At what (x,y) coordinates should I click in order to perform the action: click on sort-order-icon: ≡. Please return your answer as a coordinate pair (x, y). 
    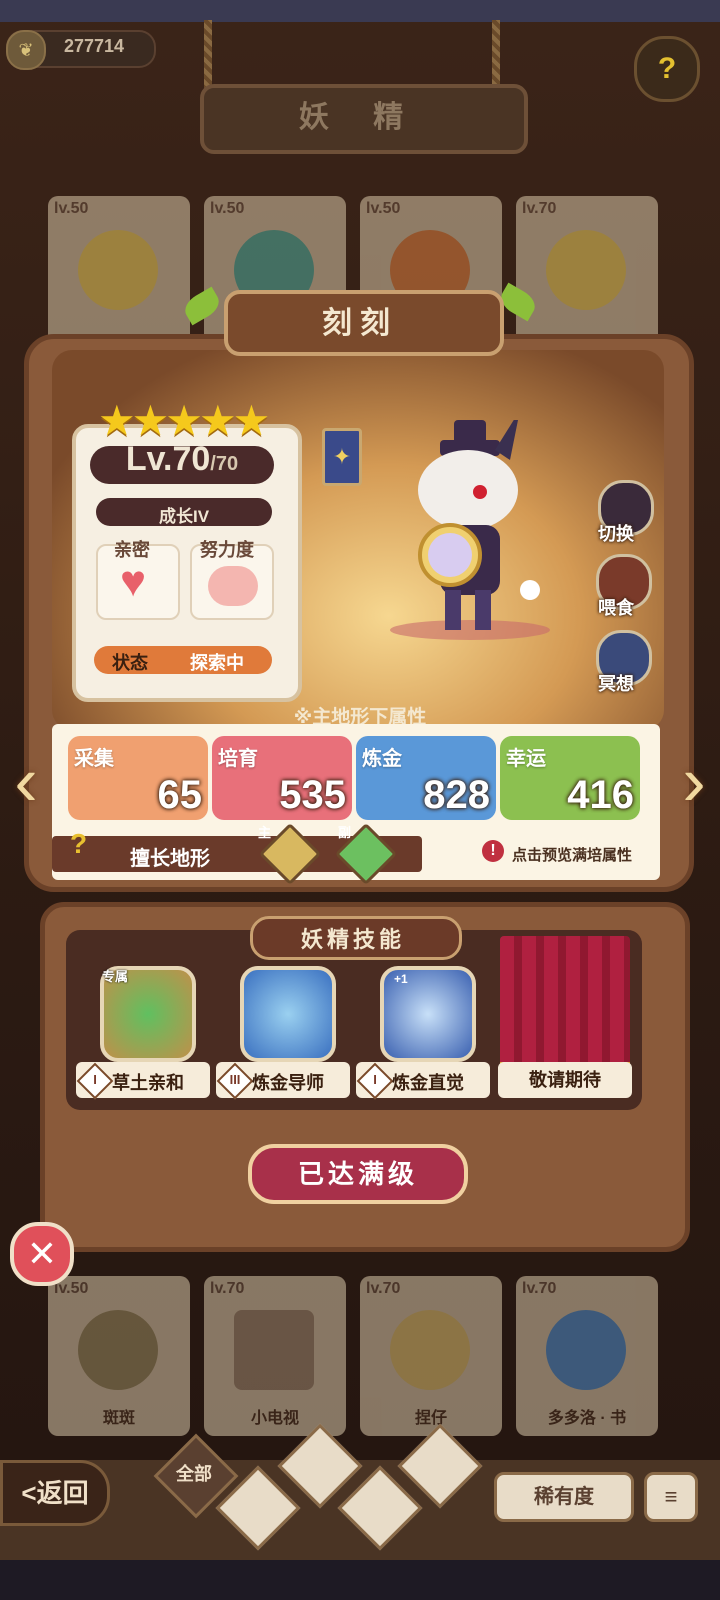
    Looking at the image, I should click on (671, 1497).